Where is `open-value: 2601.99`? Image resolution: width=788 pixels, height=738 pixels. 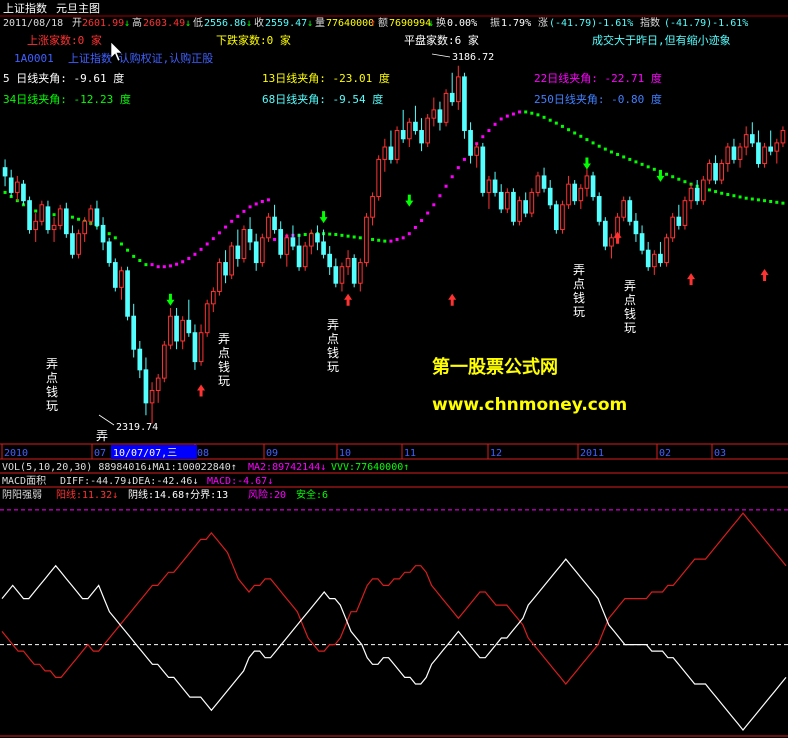
open-value: 2601.99 is located at coordinates (103, 23).